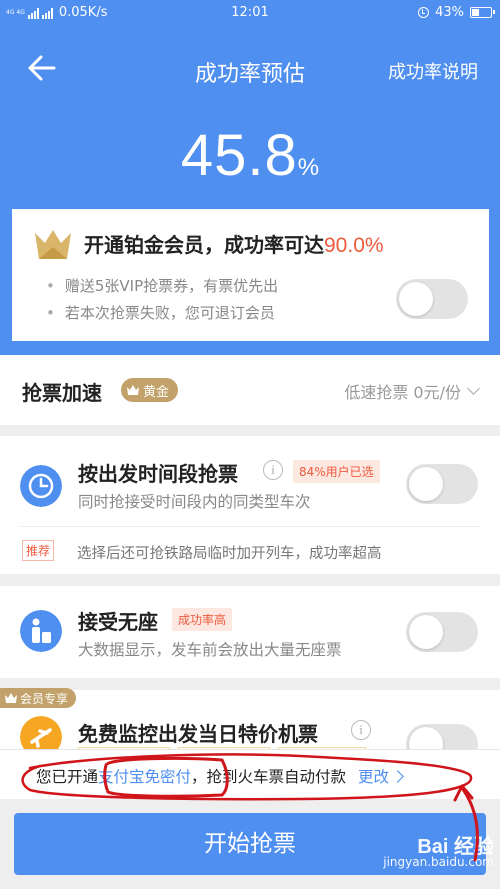  I want to click on success-rate-unit: %, so click(308, 167).